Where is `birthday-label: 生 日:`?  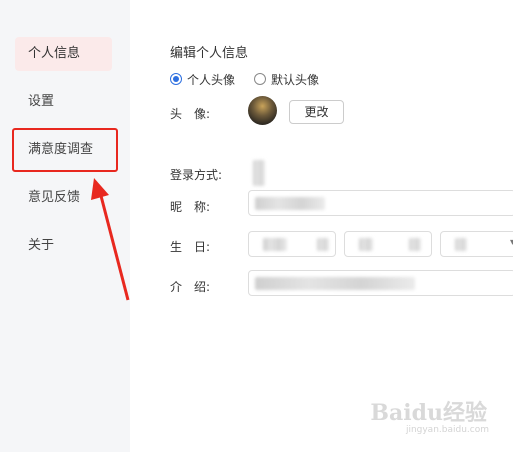
birthday-label: 生 日: is located at coordinates (190, 247).